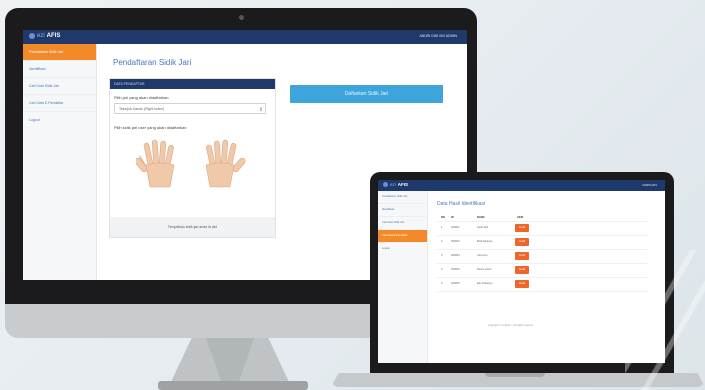 The width and height of the screenshot is (705, 390). What do you see at coordinates (515, 375) in the screenshot?
I see `laptop-notch` at bounding box center [515, 375].